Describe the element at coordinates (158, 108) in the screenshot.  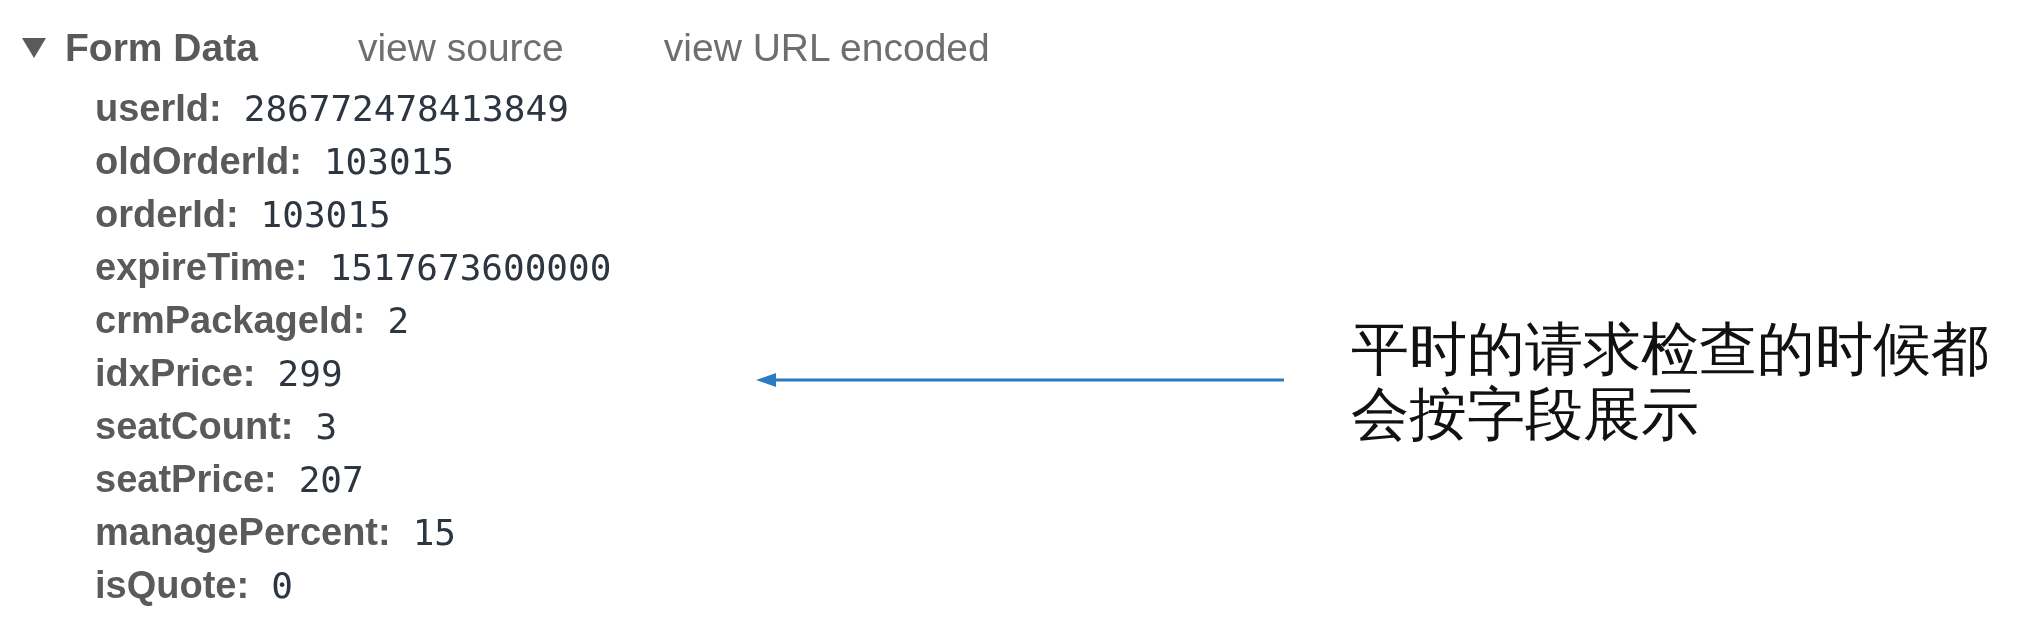
I see `field-name: userId:` at that location.